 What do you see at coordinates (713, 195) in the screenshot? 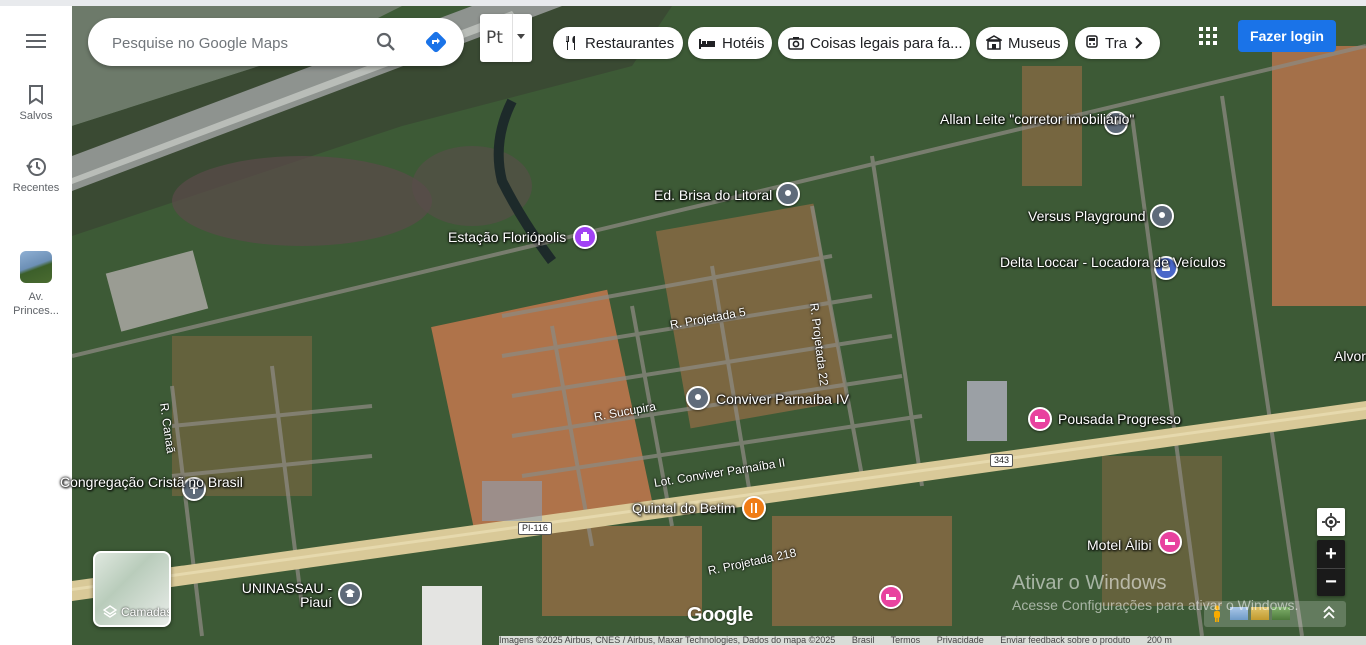
I see `place-label-brisa: Ed. Brisa do Litoral` at bounding box center [713, 195].